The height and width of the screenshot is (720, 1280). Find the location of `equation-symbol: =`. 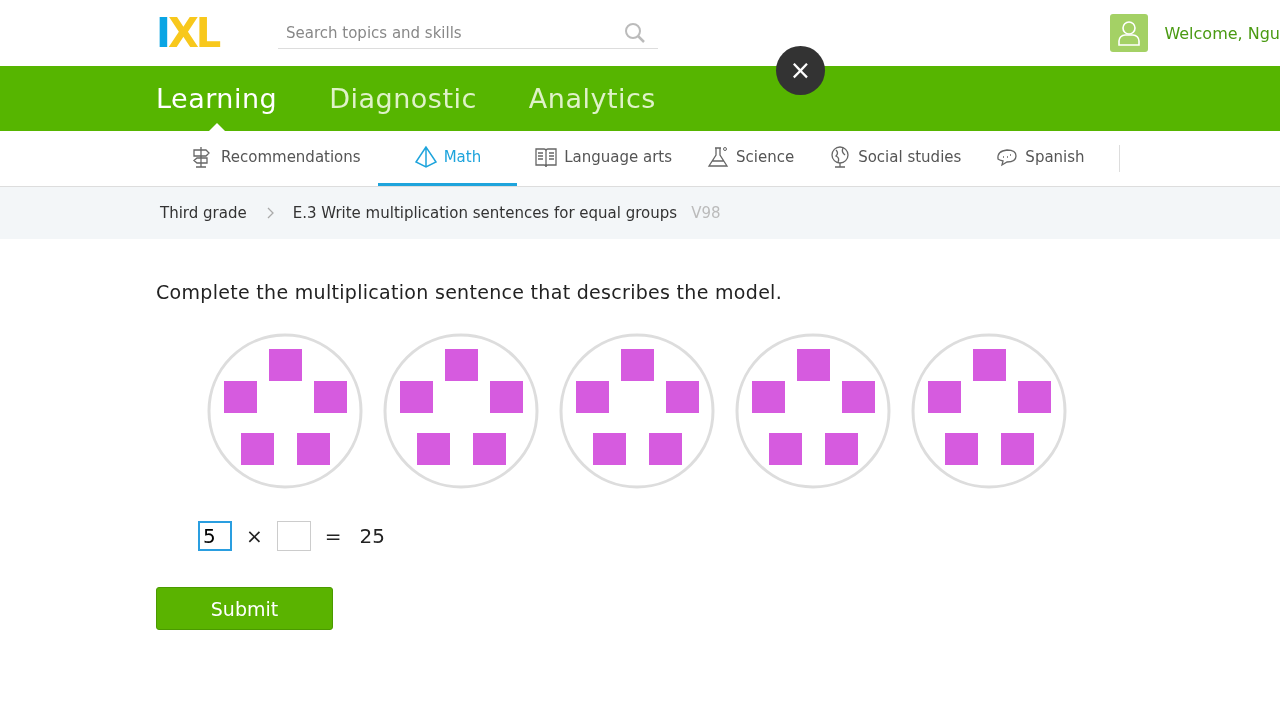

equation-symbol: = is located at coordinates (333, 536).